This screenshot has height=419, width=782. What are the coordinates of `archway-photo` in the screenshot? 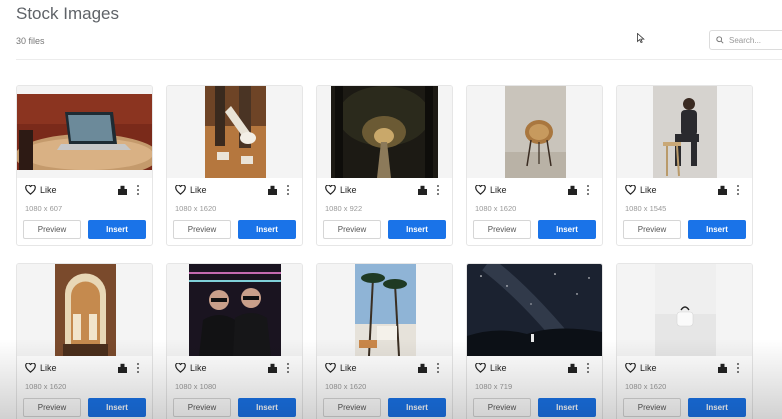 It's located at (85, 310).